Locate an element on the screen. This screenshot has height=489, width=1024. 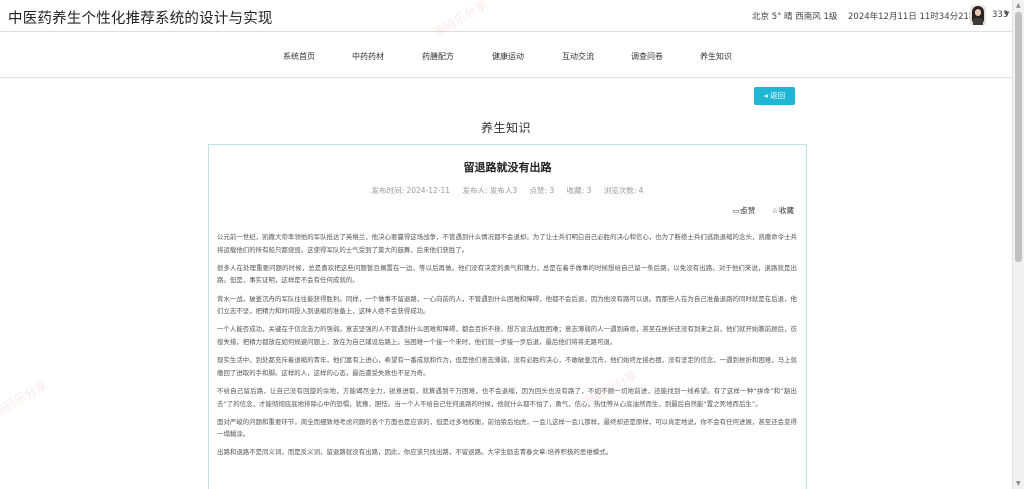
nav-item-recipes: 药膳配方 is located at coordinates (438, 56).